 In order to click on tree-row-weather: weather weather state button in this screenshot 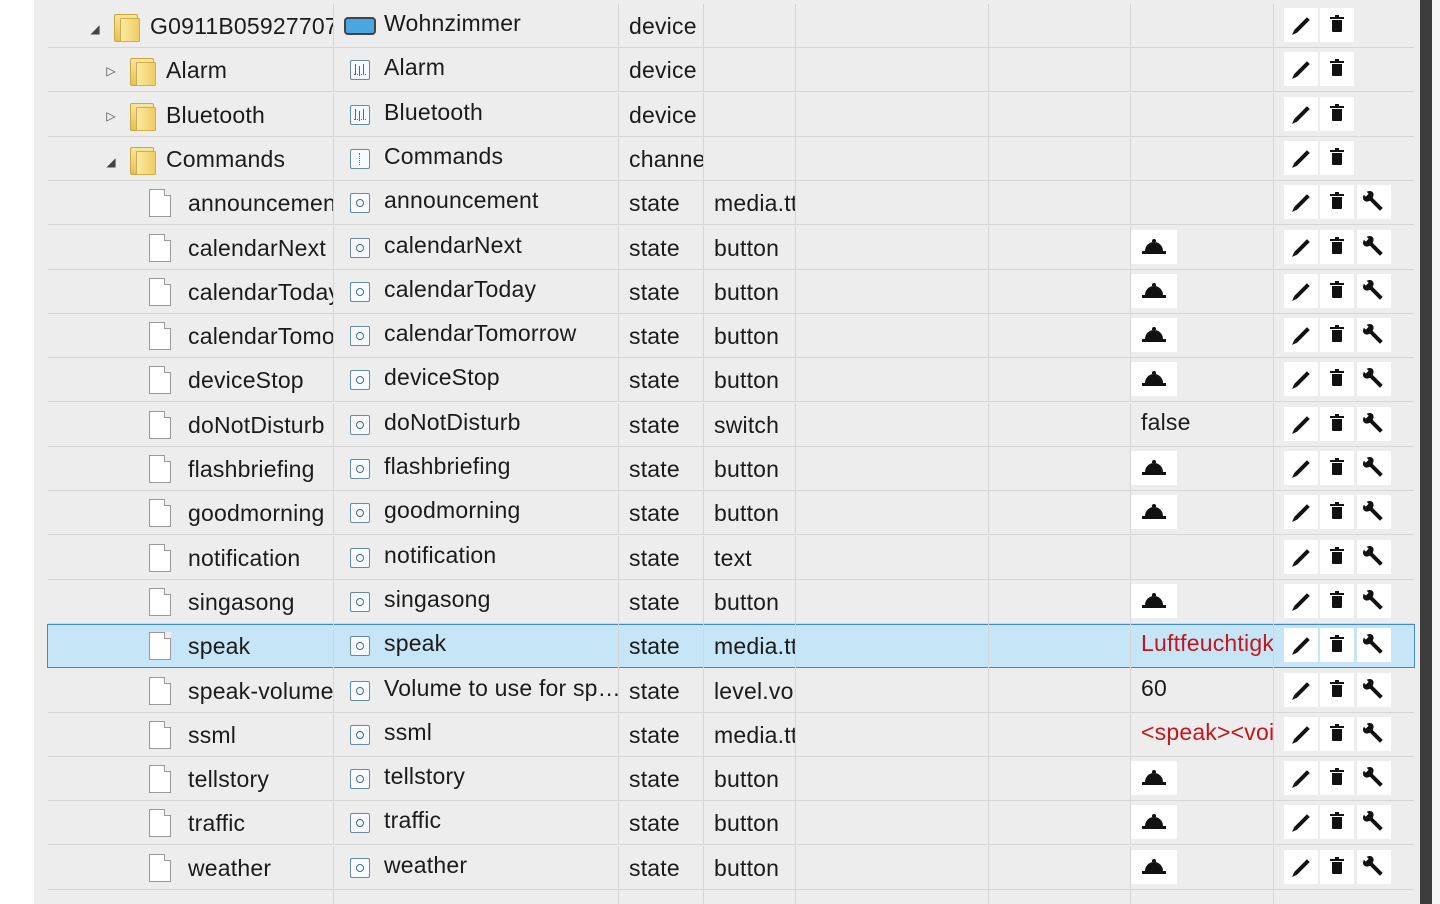, I will do `click(731, 867)`.